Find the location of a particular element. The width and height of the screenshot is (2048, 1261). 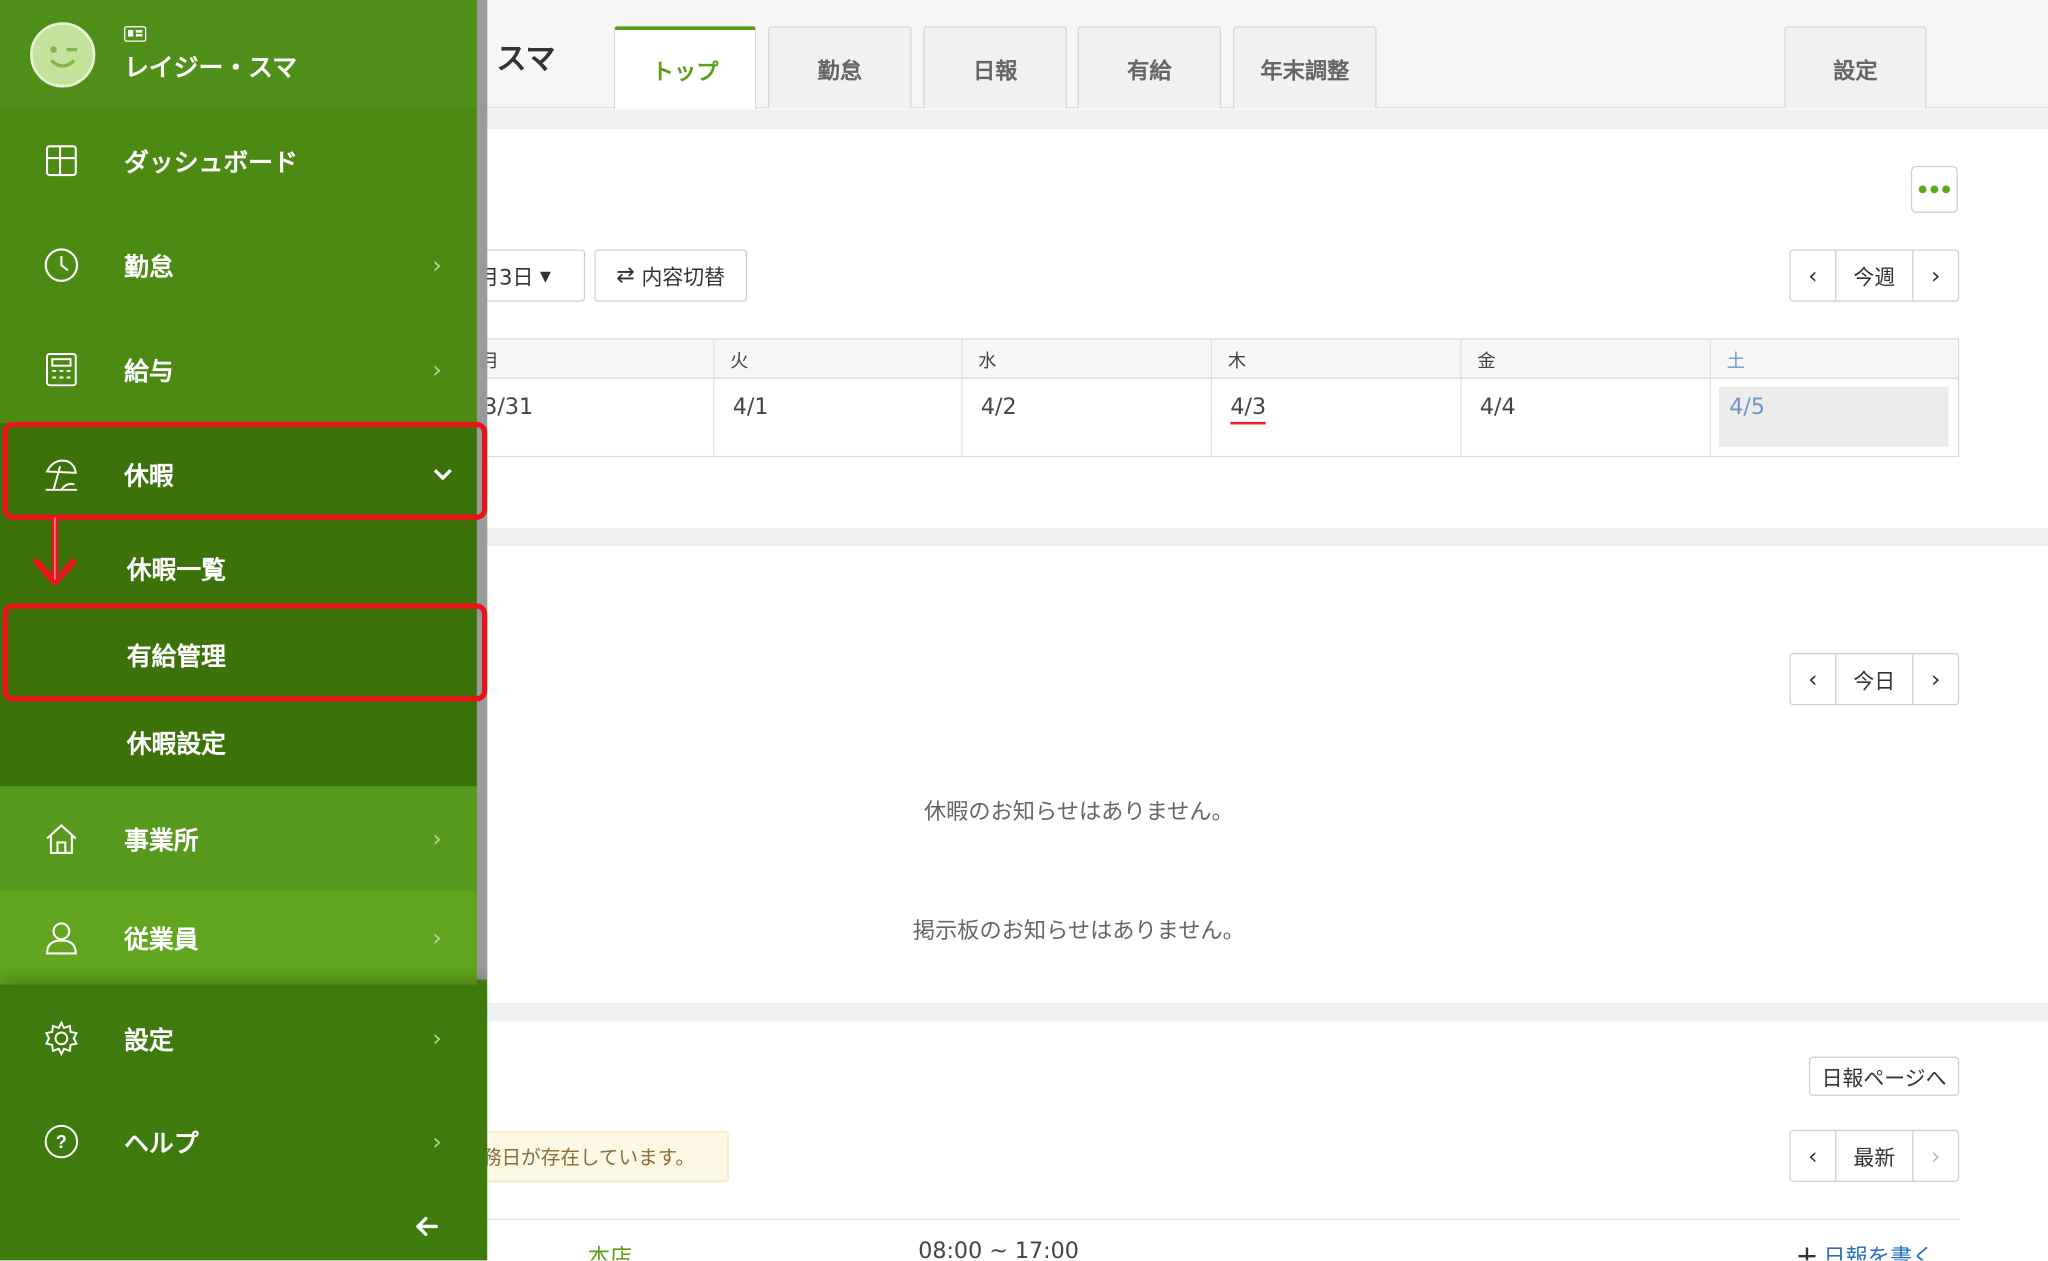

write-report-label: 日報を書く is located at coordinates (1879, 1252).